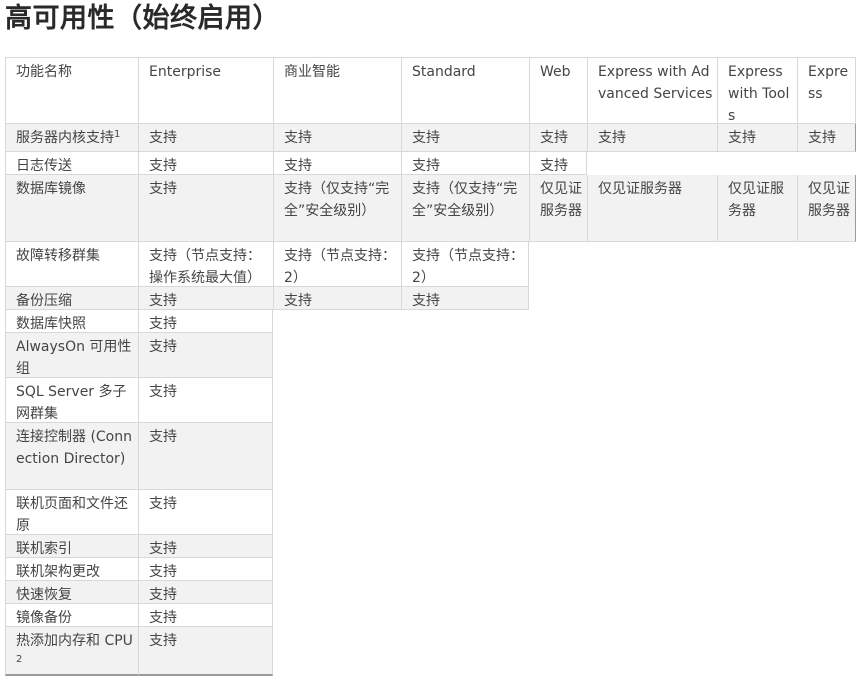 Image resolution: width=862 pixels, height=680 pixels. Describe the element at coordinates (117, 134) in the screenshot. I see `footnote-marker: 1` at that location.